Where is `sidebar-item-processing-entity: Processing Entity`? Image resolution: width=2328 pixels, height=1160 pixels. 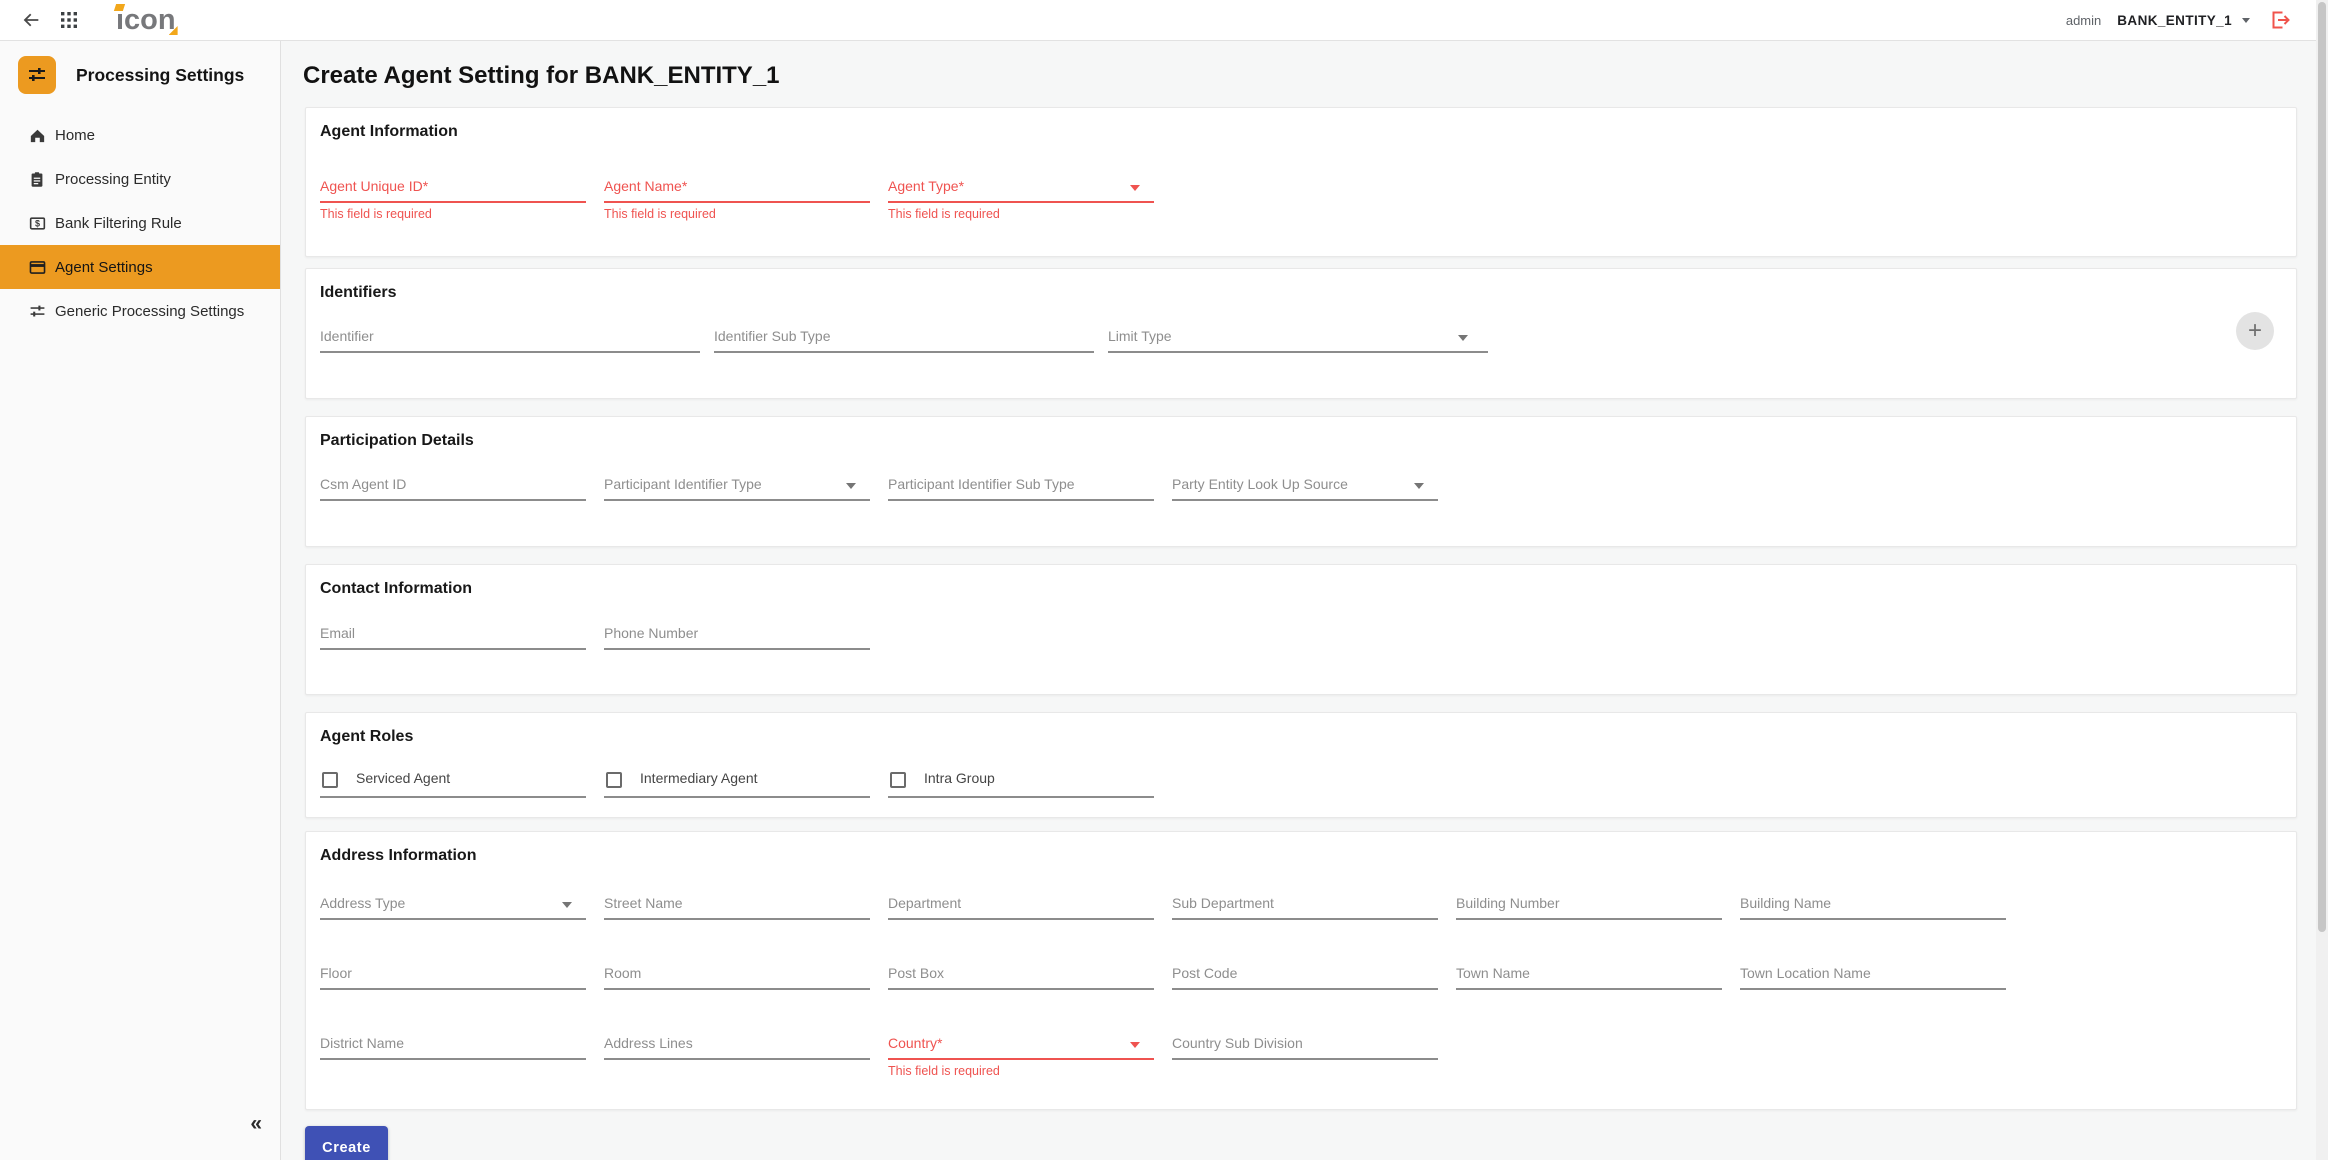 sidebar-item-processing-entity: Processing Entity is located at coordinates (140, 179).